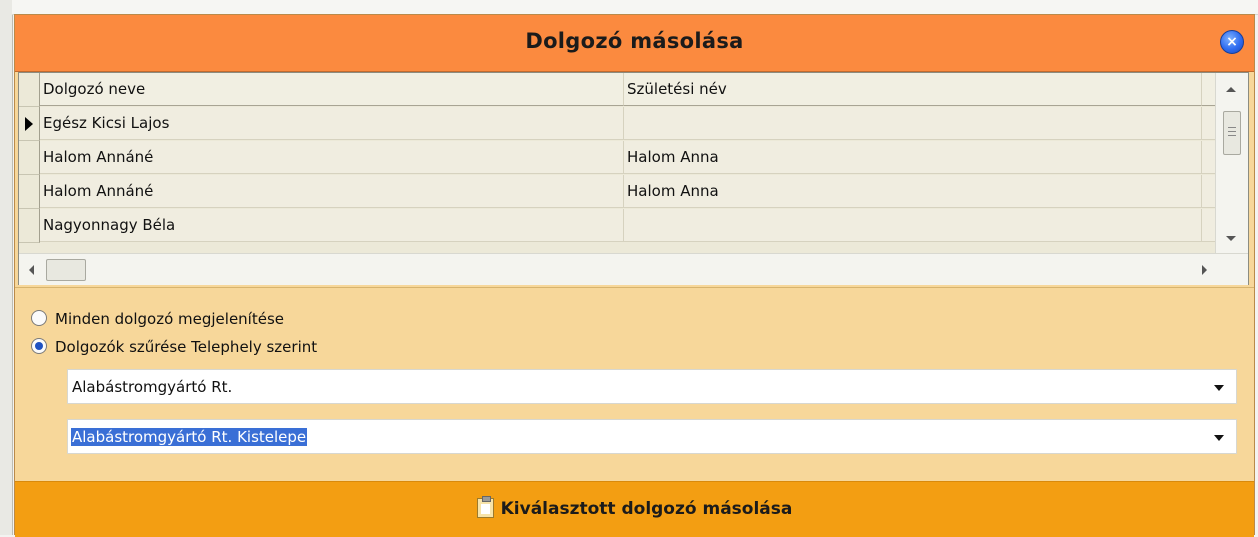 This screenshot has height=537, width=1258. Describe the element at coordinates (1232, 133) in the screenshot. I see `vertical-scroll-thumb` at that location.